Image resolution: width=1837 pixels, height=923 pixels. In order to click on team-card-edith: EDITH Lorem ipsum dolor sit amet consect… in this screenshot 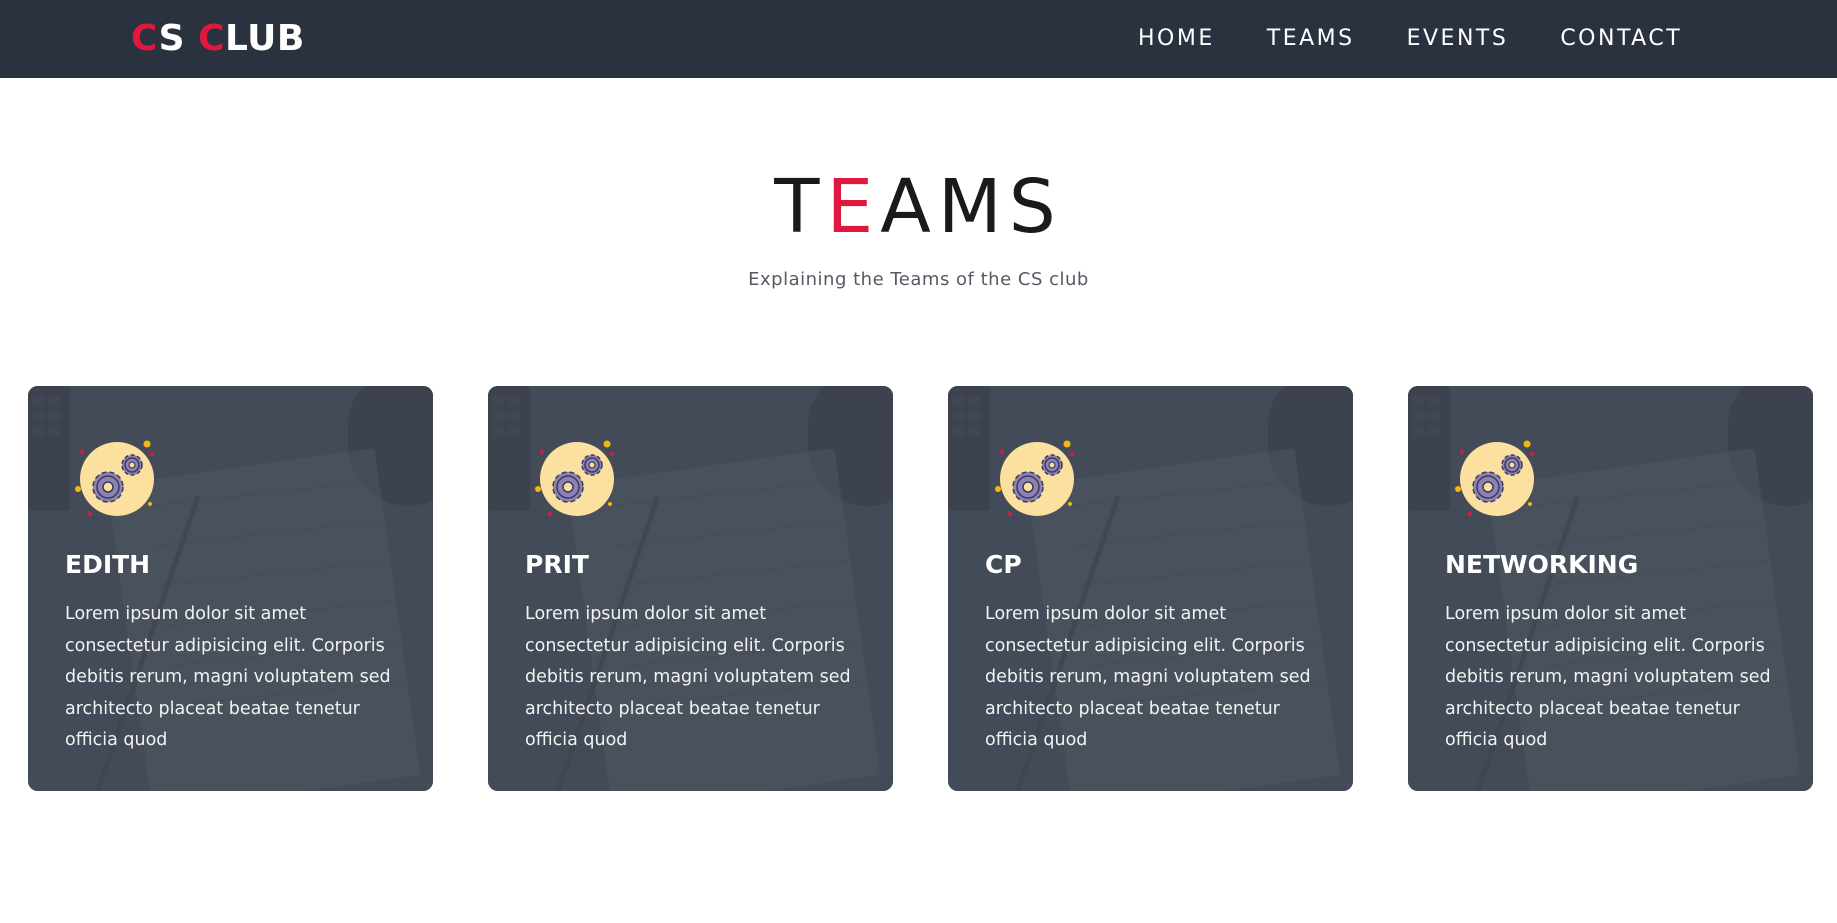, I will do `click(230, 588)`.